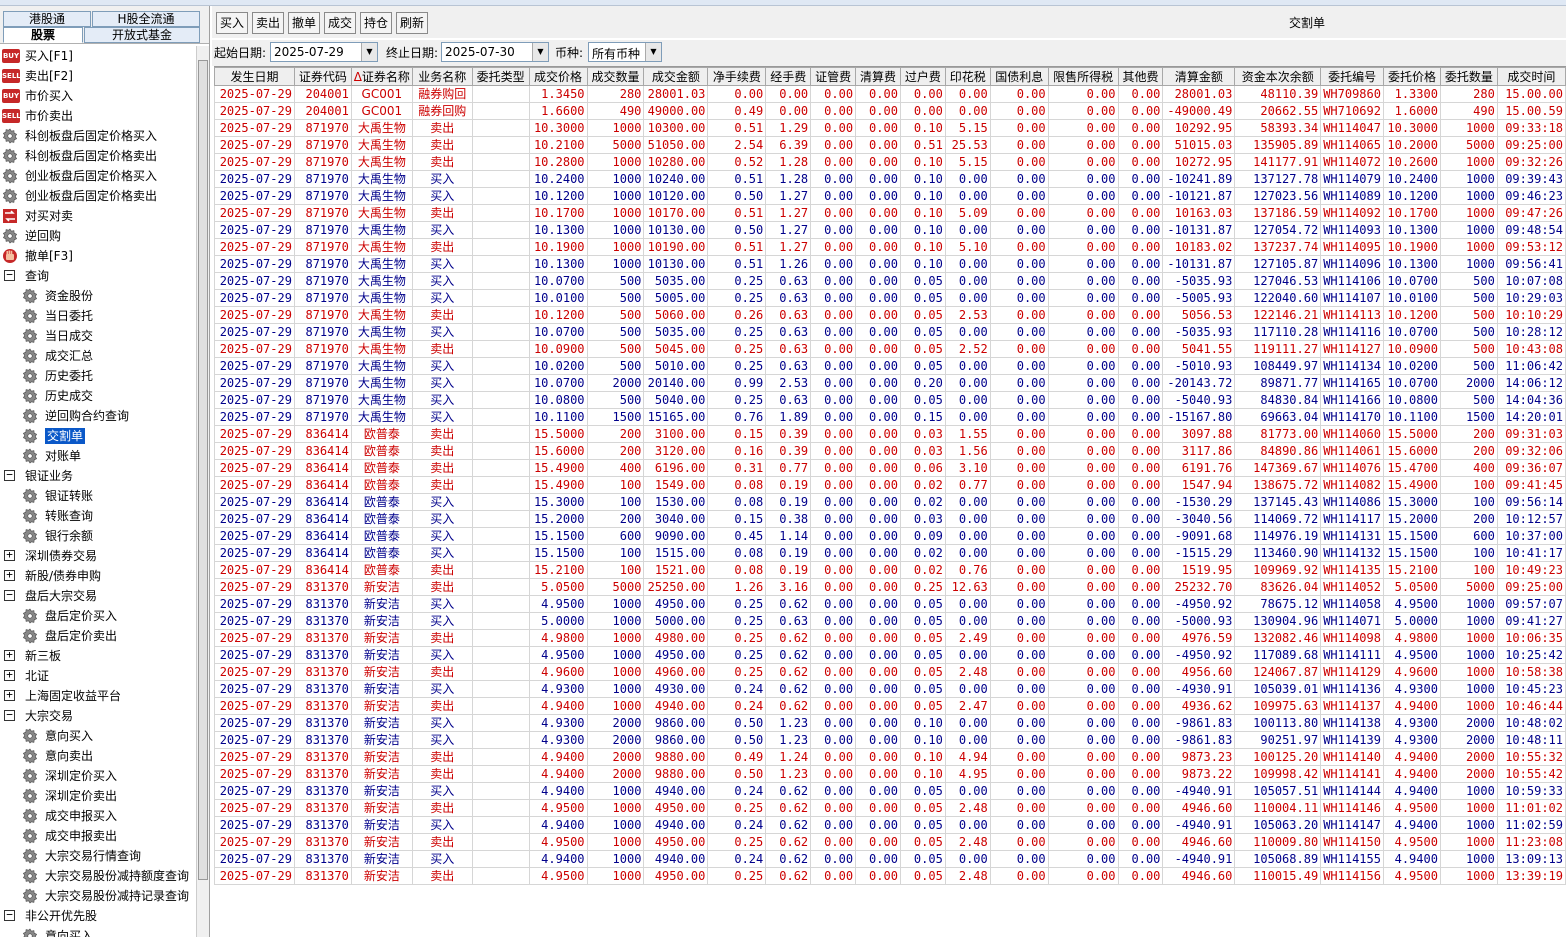 This screenshot has width=1566, height=937. Describe the element at coordinates (304, 23) in the screenshot. I see `cancel-order-button: 撤单` at that location.